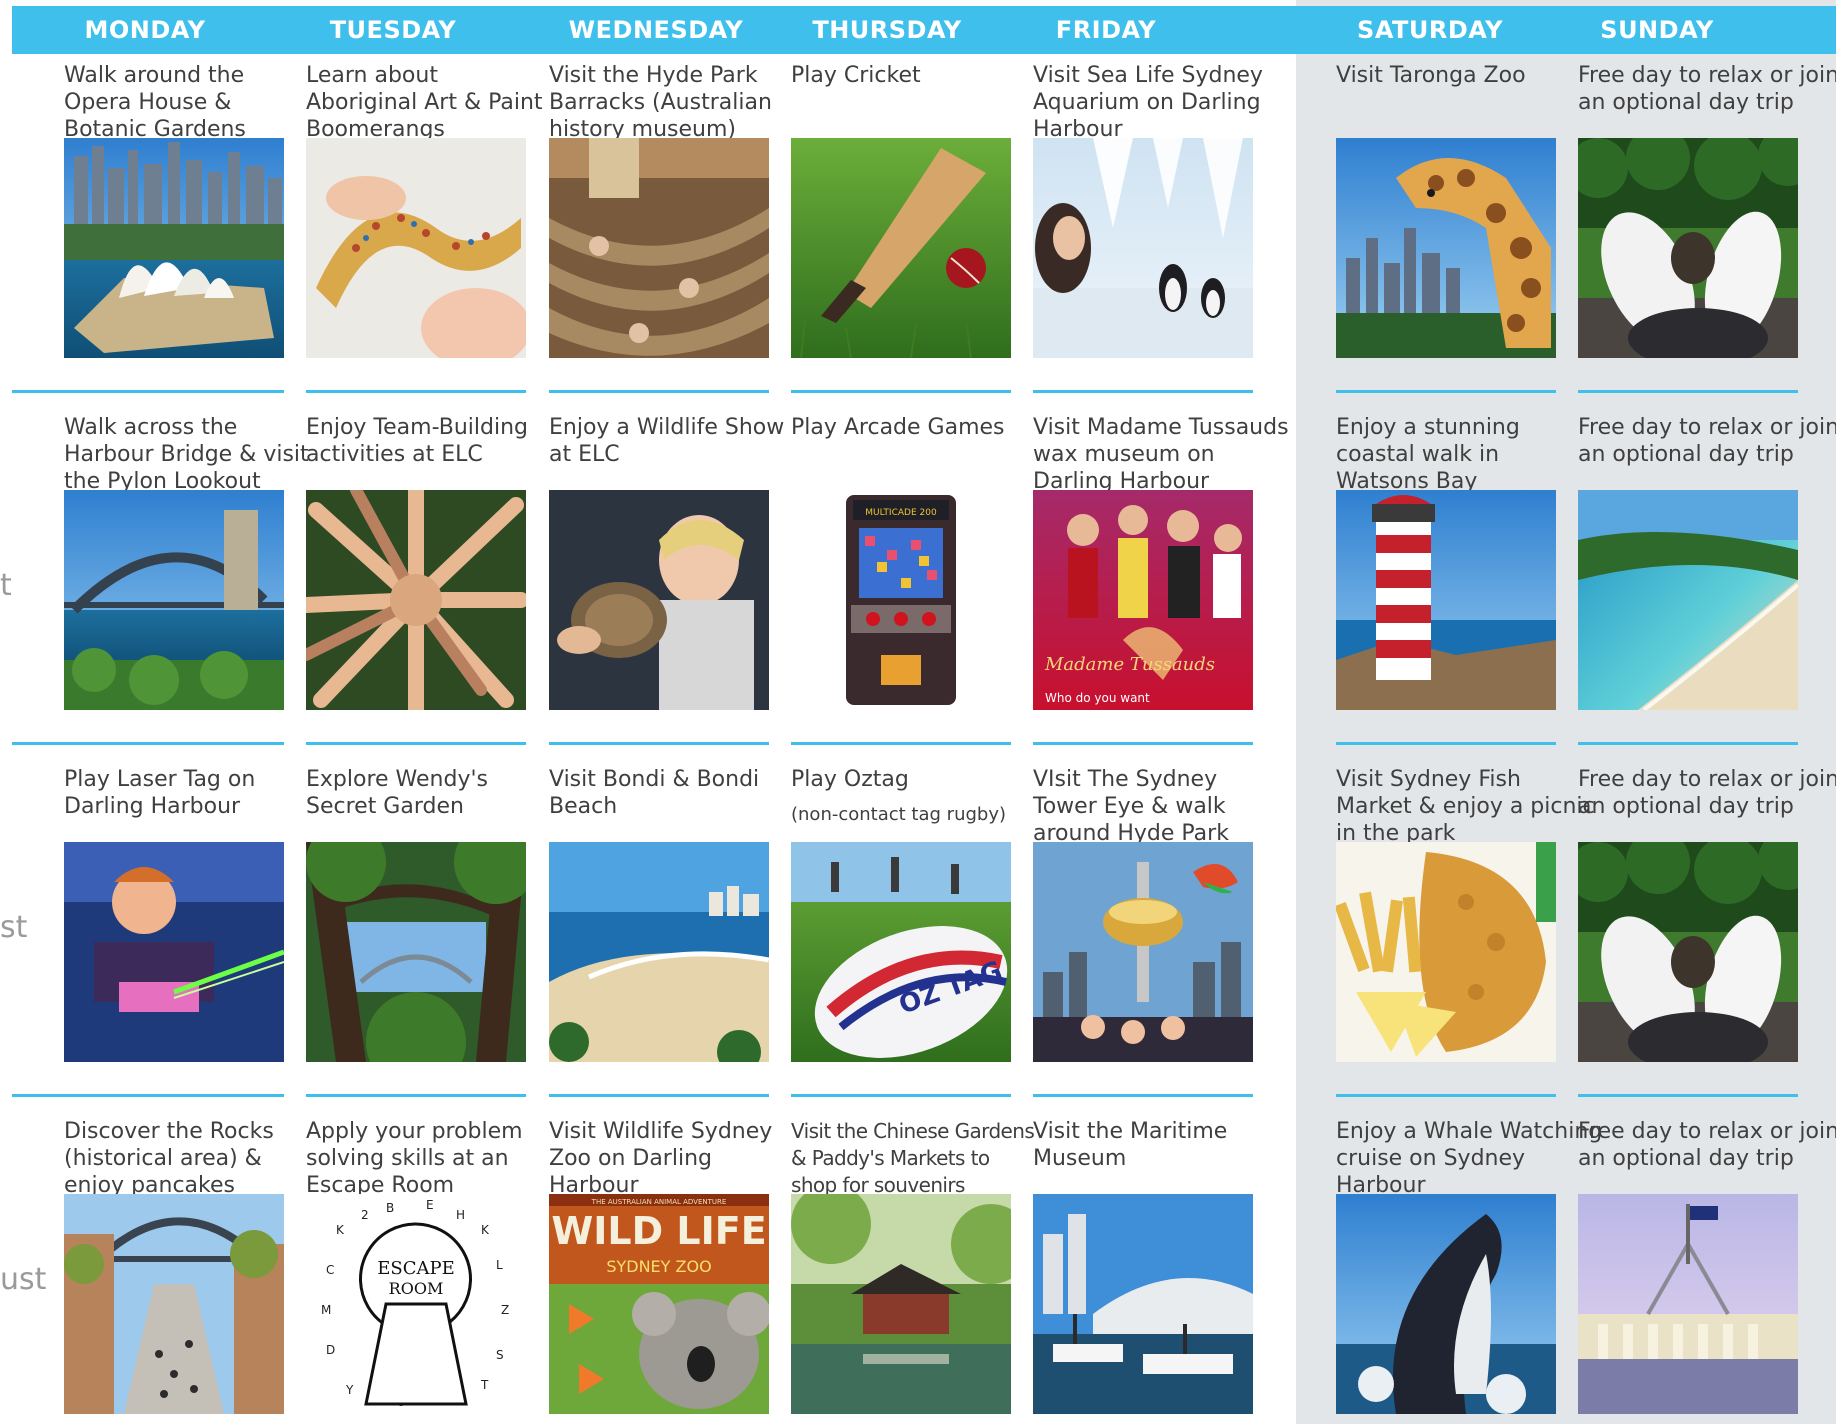  What do you see at coordinates (901, 248) in the screenshot?
I see `cricket-bat-ball-photo` at bounding box center [901, 248].